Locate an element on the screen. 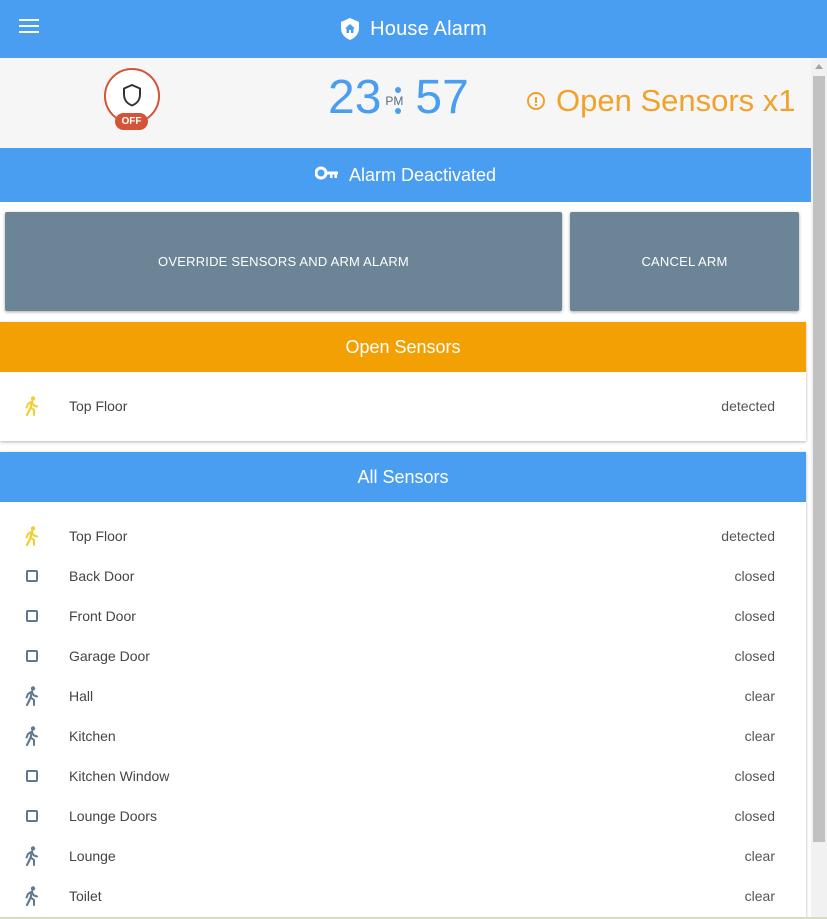 This screenshot has width=827, height=919. open-sensors-card: Open Sensors Top Floor detected is located at coordinates (403, 381).